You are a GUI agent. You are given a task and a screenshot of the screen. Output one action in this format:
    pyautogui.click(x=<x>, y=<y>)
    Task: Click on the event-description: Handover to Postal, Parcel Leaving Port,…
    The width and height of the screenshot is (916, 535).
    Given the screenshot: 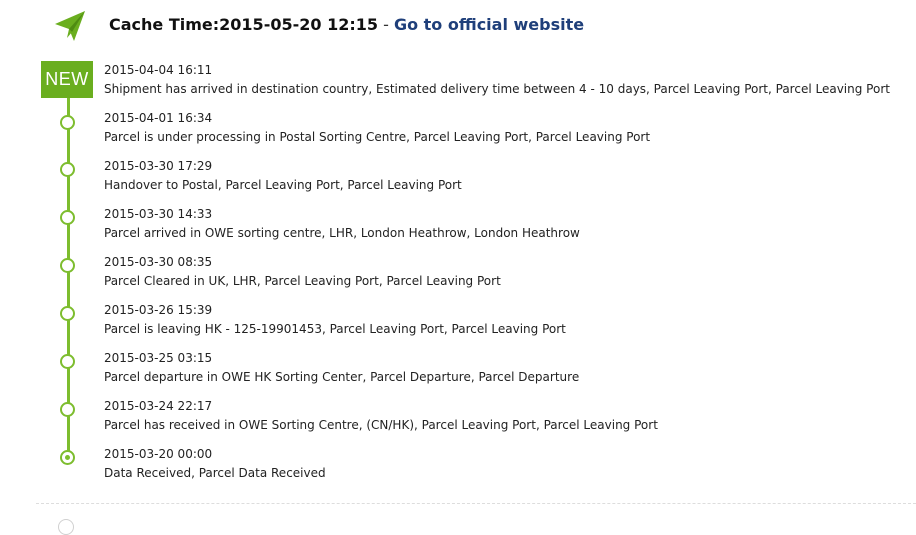 What is the action you would take?
    pyautogui.click(x=283, y=185)
    